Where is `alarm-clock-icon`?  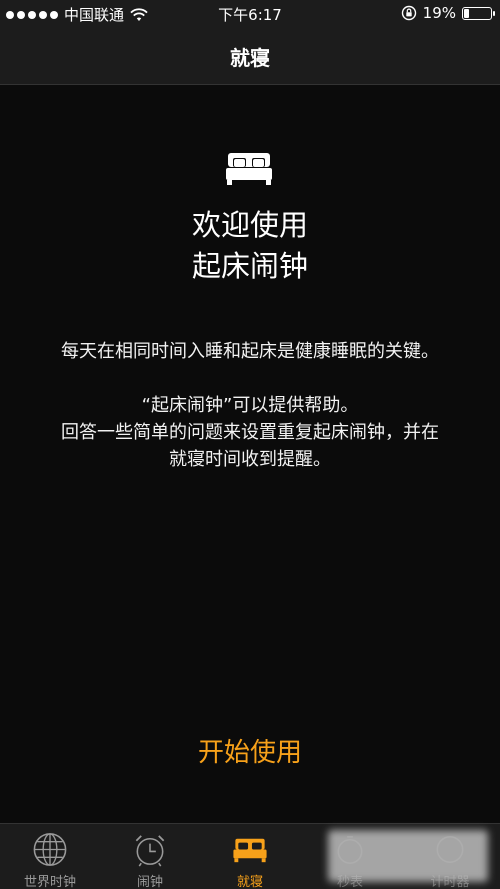
alarm-clock-icon is located at coordinates (150, 851).